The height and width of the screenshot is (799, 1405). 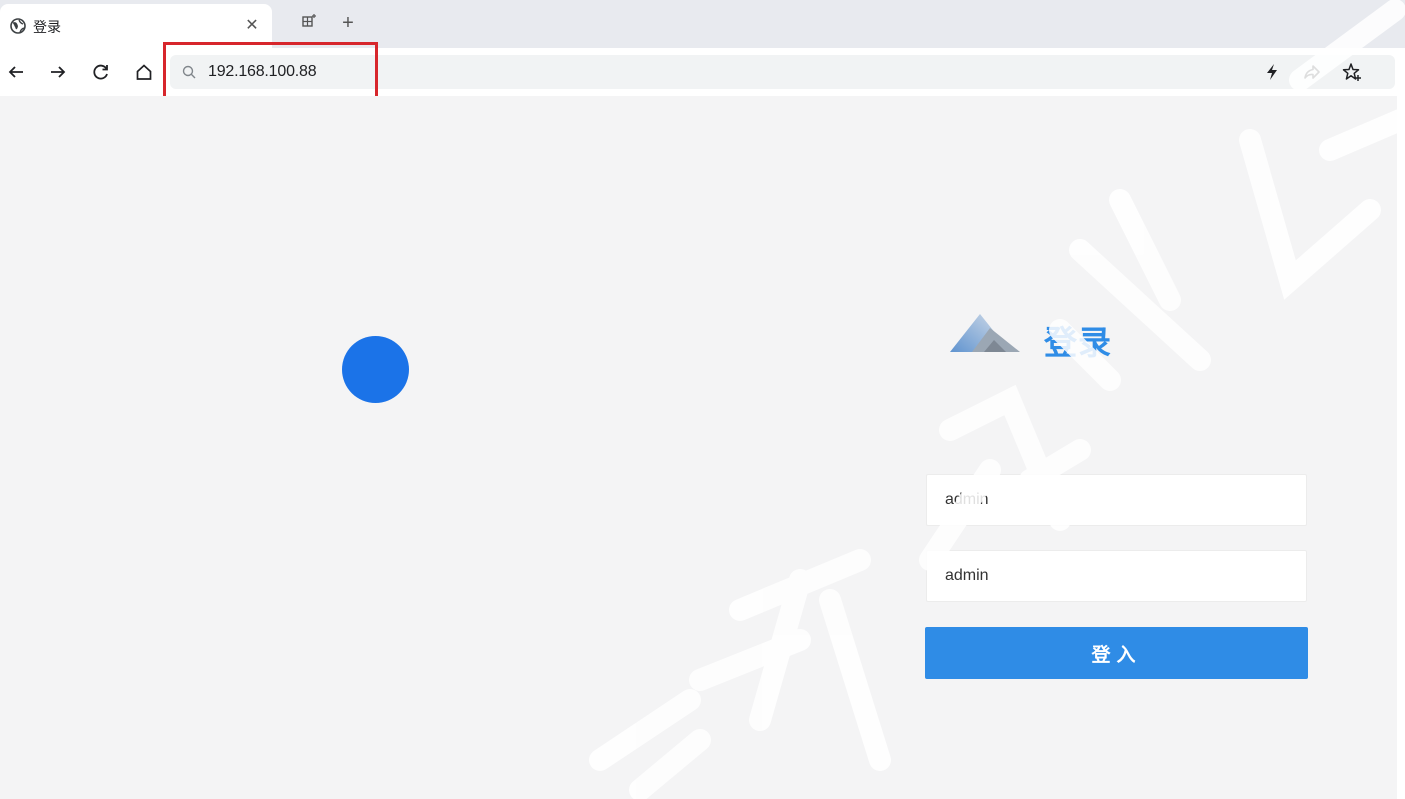 What do you see at coordinates (1078, 342) in the screenshot?
I see `login-title: 登录` at bounding box center [1078, 342].